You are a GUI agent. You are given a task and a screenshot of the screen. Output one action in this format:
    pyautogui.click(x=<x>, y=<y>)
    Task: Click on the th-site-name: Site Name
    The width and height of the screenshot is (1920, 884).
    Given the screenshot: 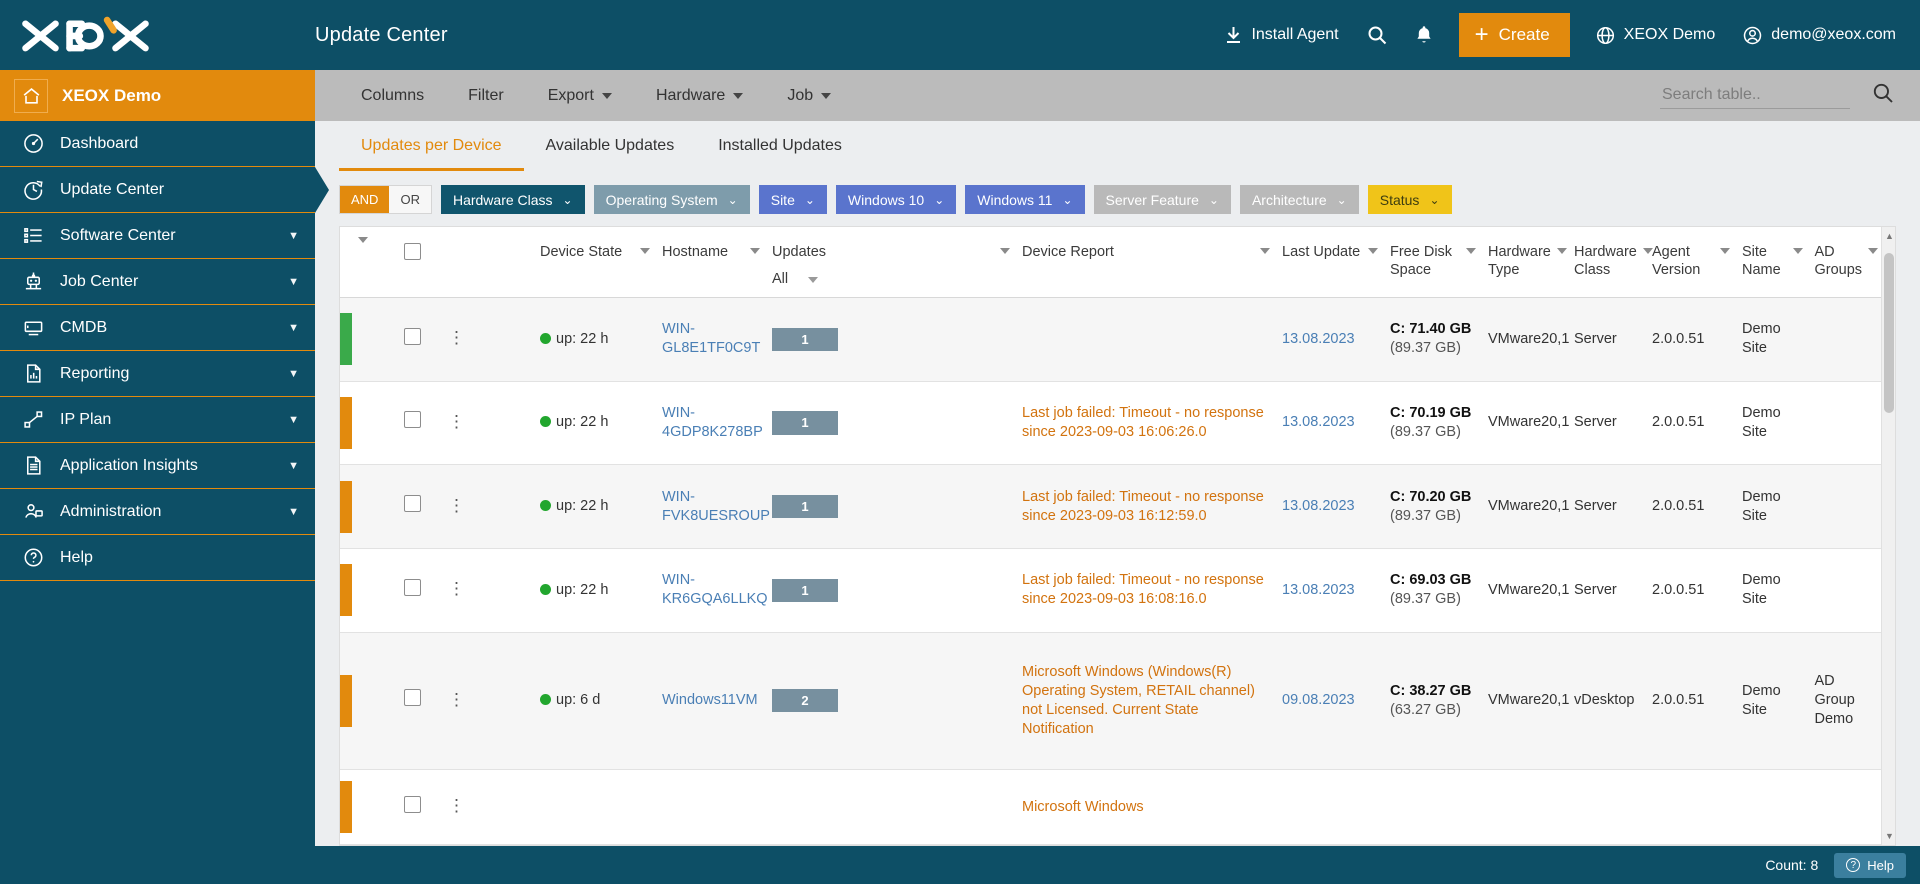 What is the action you would take?
    pyautogui.click(x=1772, y=263)
    